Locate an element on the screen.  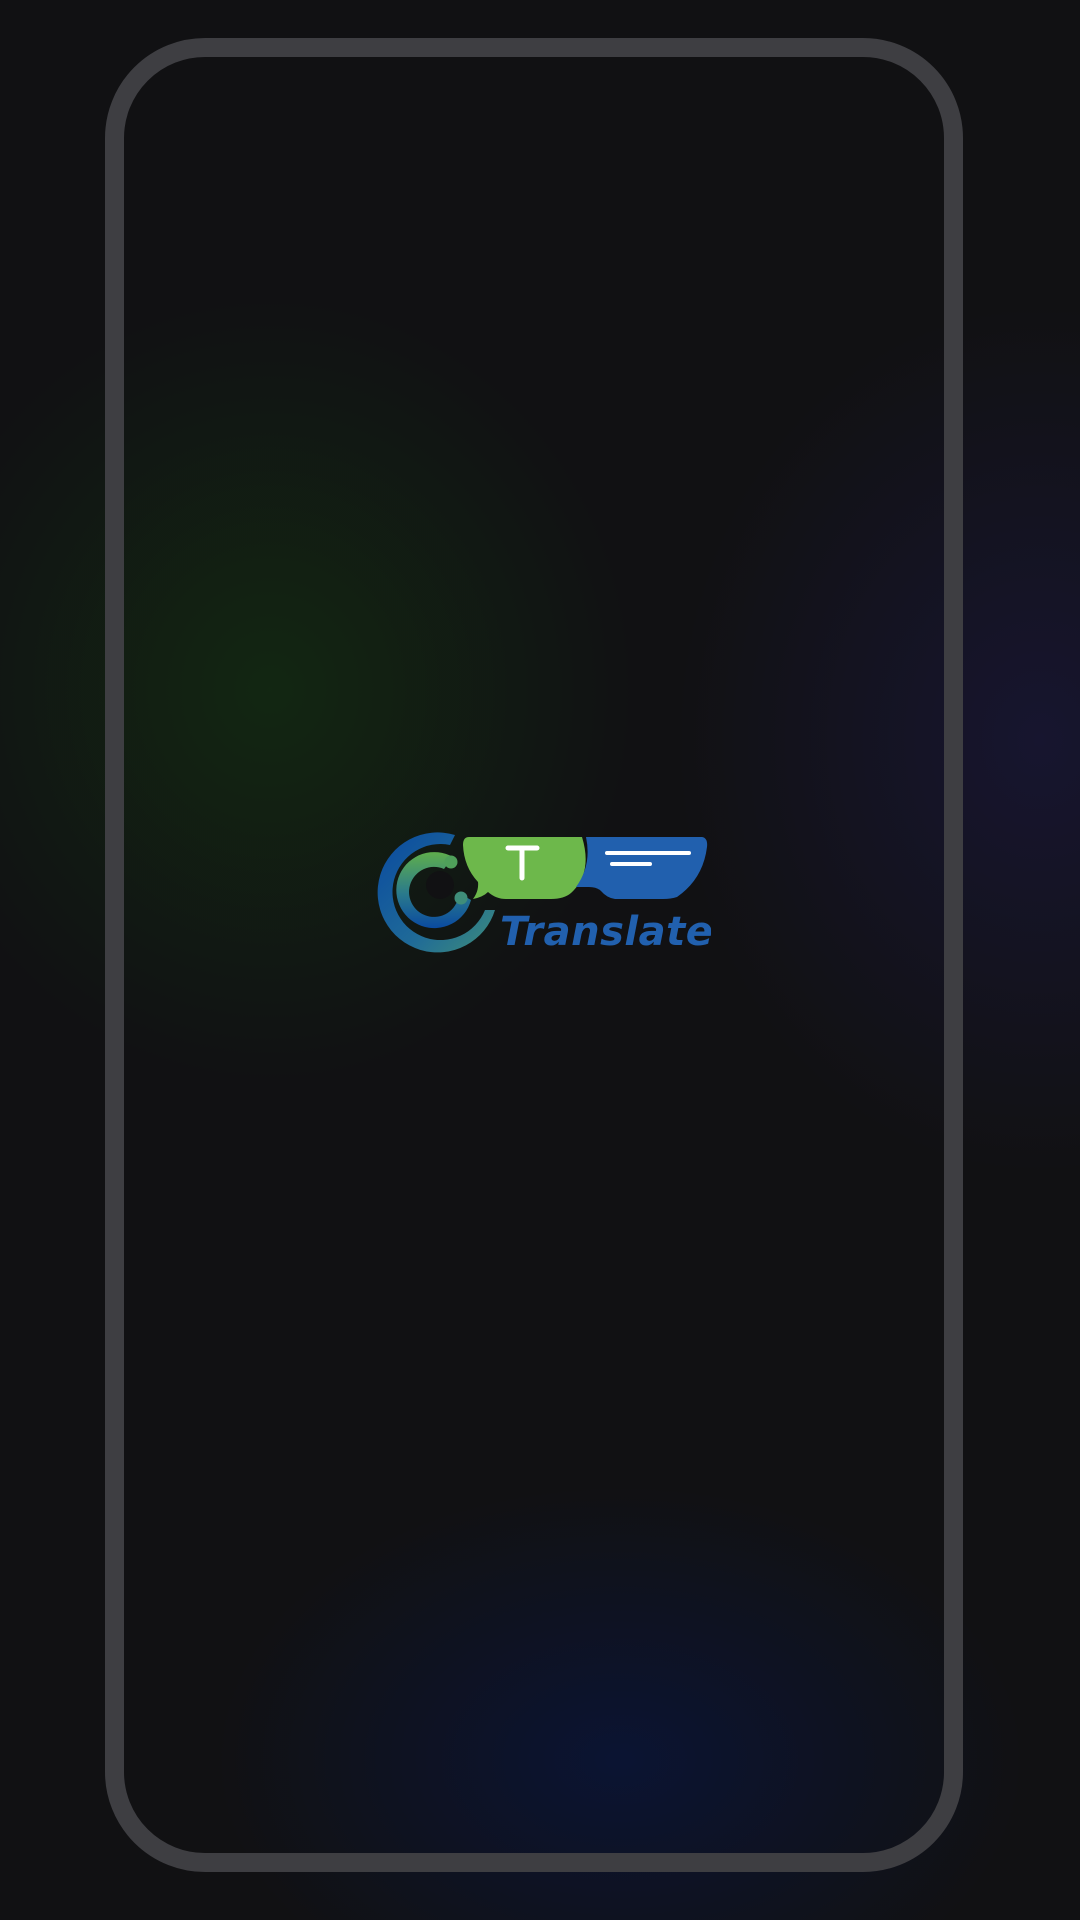
app-logo: Translate is located at coordinates (541, 891).